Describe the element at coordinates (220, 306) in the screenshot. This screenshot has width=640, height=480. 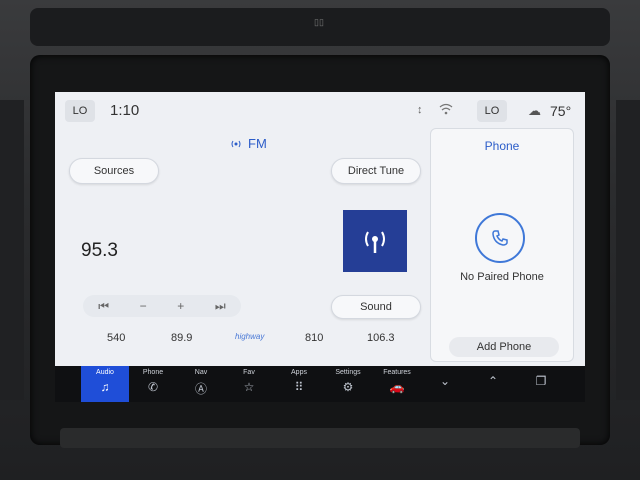
I see `seek-forward-button: ⏭` at that location.